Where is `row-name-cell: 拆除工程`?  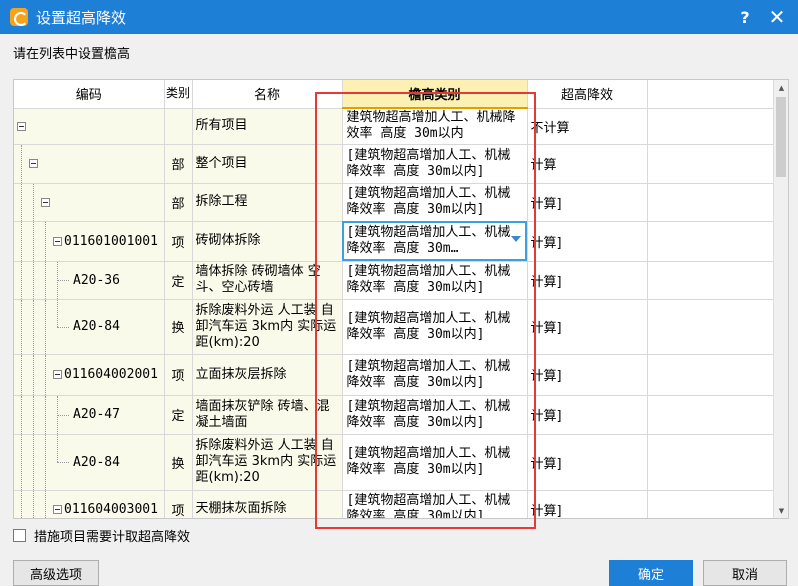 row-name-cell: 拆除工程 is located at coordinates (267, 202).